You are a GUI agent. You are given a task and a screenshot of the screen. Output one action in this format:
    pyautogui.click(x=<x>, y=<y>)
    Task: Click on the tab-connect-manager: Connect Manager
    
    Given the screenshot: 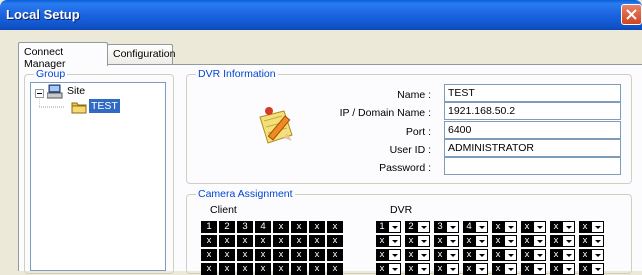 What is the action you would take?
    pyautogui.click(x=63, y=56)
    